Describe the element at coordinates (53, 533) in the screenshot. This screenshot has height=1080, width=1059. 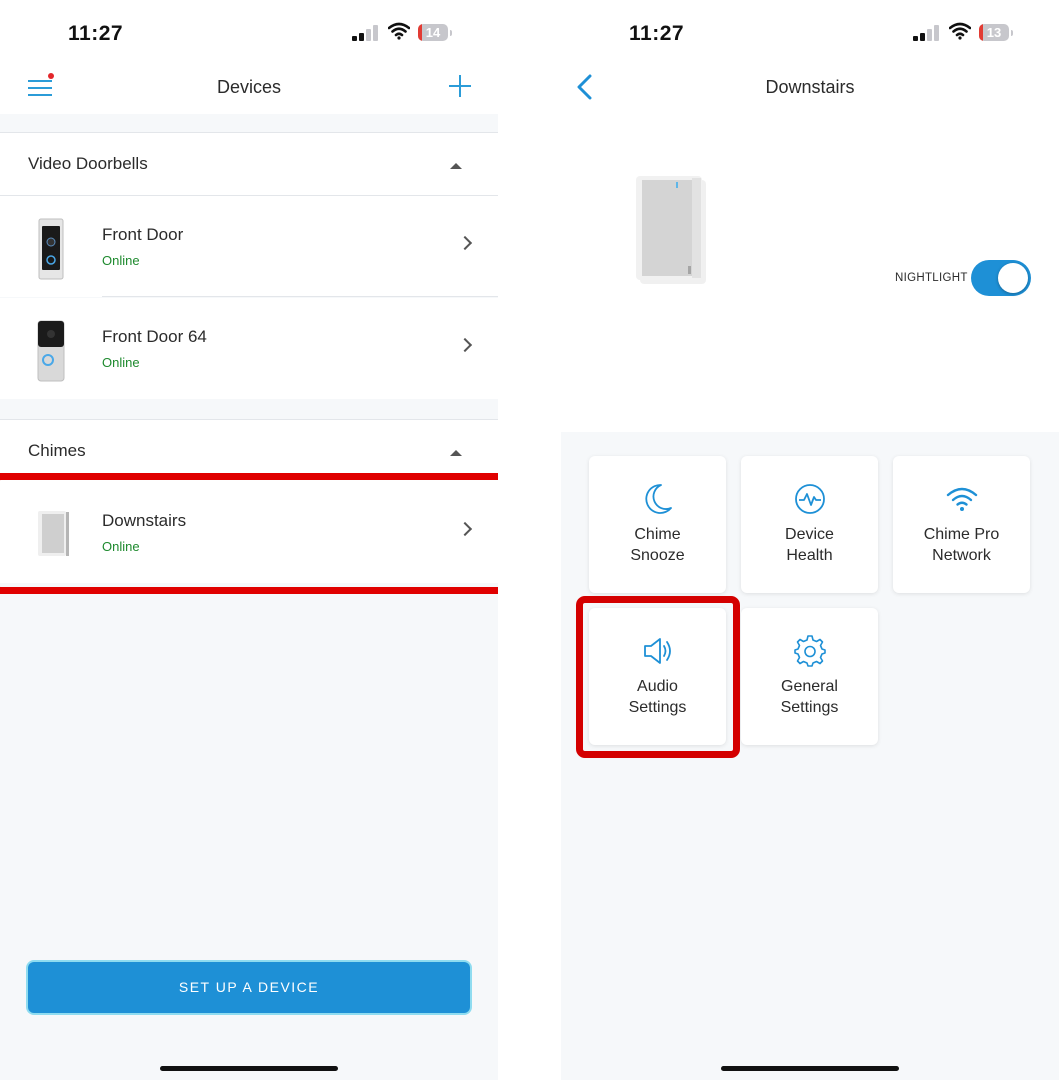
I see `chime-thumbnail` at that location.